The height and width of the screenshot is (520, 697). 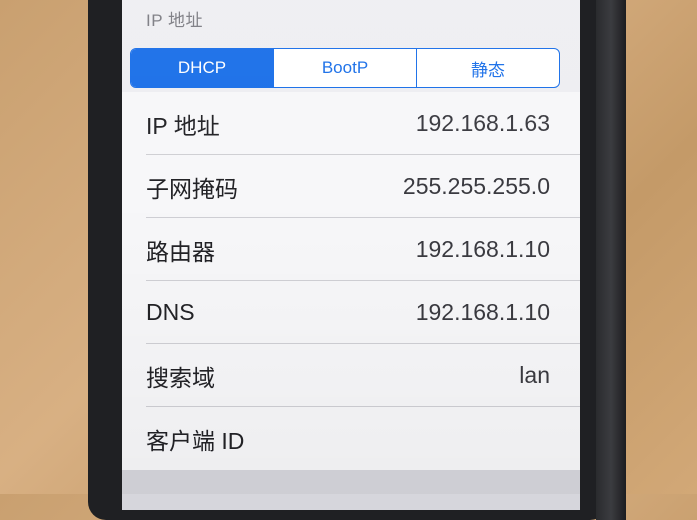 What do you see at coordinates (351, 490) in the screenshot?
I see `bottom-section-strip` at bounding box center [351, 490].